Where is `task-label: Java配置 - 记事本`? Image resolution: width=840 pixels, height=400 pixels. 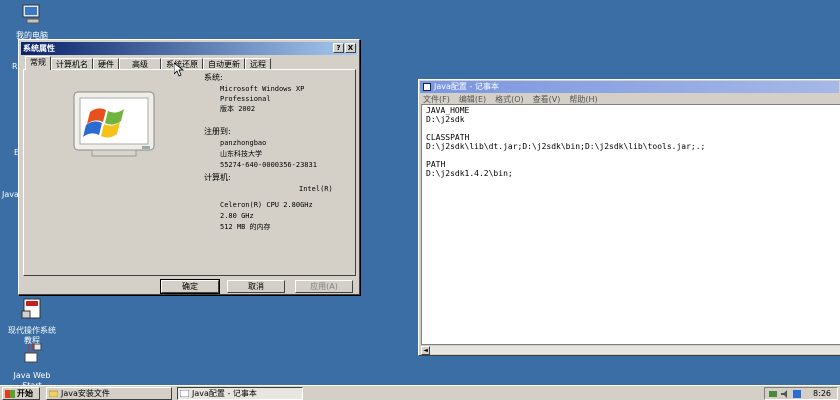
task-label: Java配置 - 记事本 is located at coordinates (224, 393).